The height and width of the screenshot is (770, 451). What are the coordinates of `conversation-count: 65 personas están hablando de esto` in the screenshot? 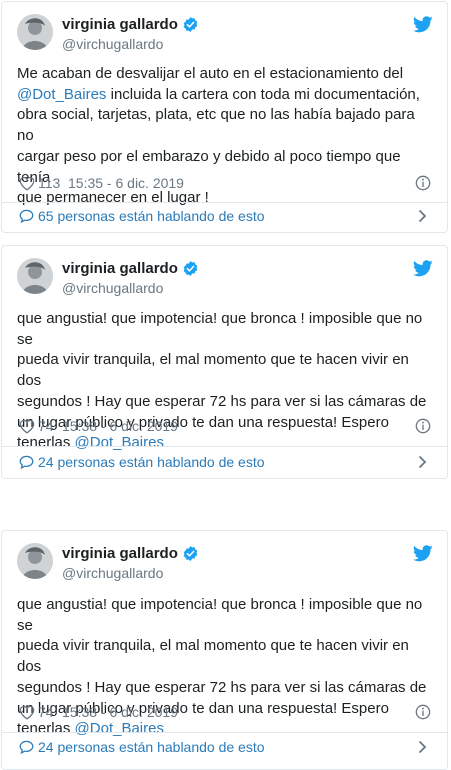 It's located at (151, 216).